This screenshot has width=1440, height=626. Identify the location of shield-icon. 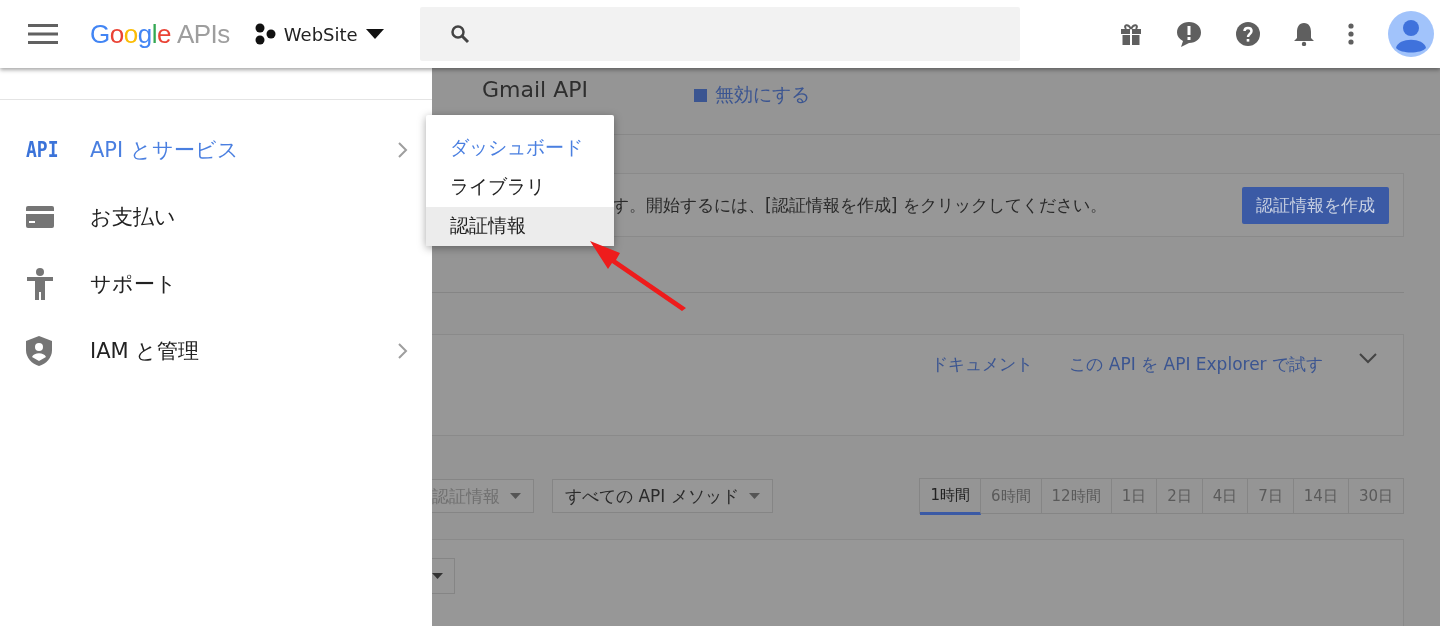
(39, 350).